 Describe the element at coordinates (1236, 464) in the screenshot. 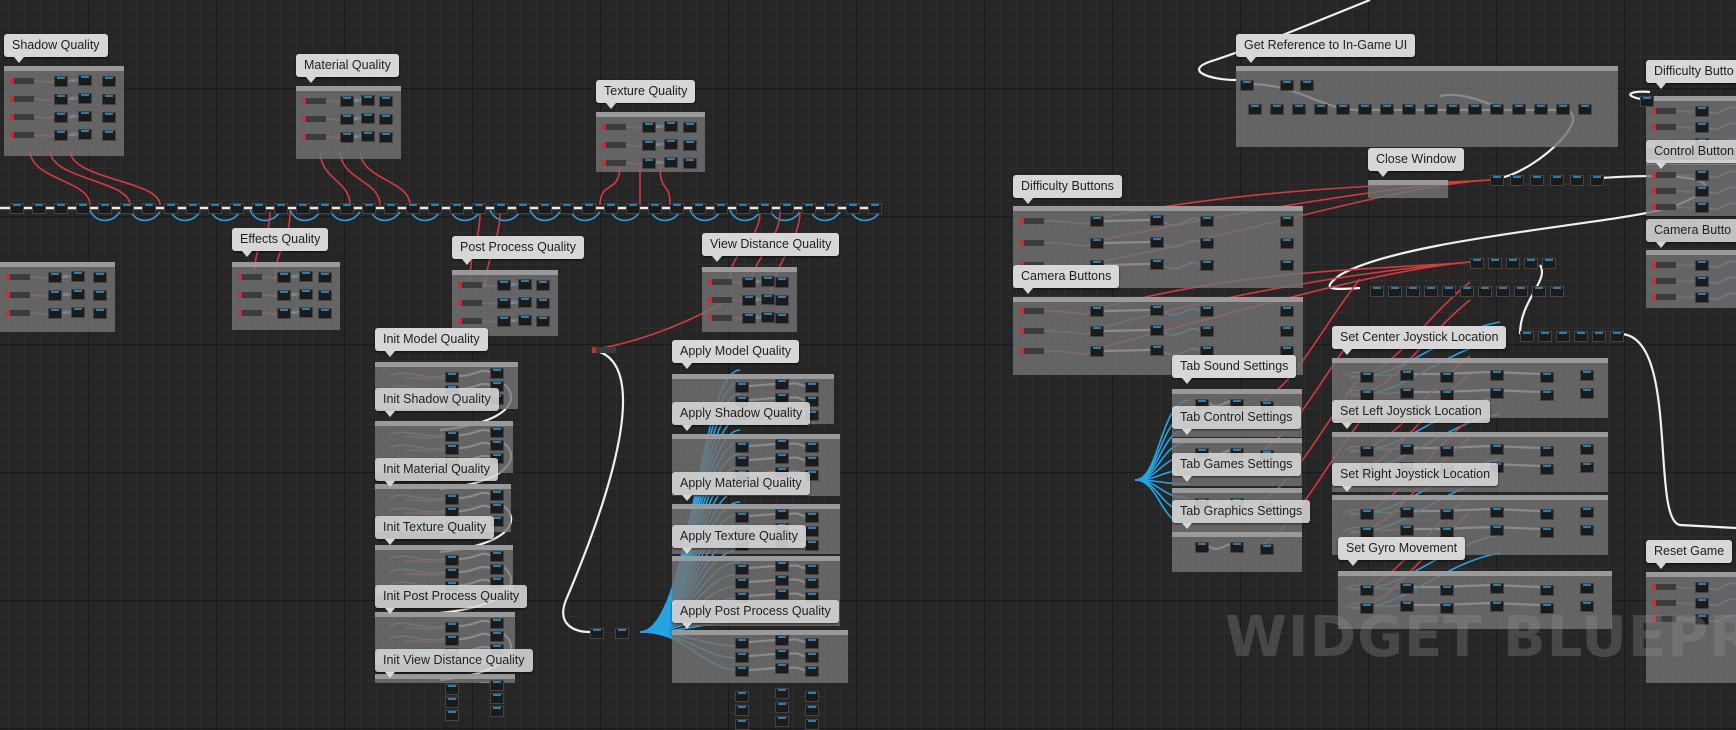

I see `comment-bubble: Tab Games Settings` at that location.